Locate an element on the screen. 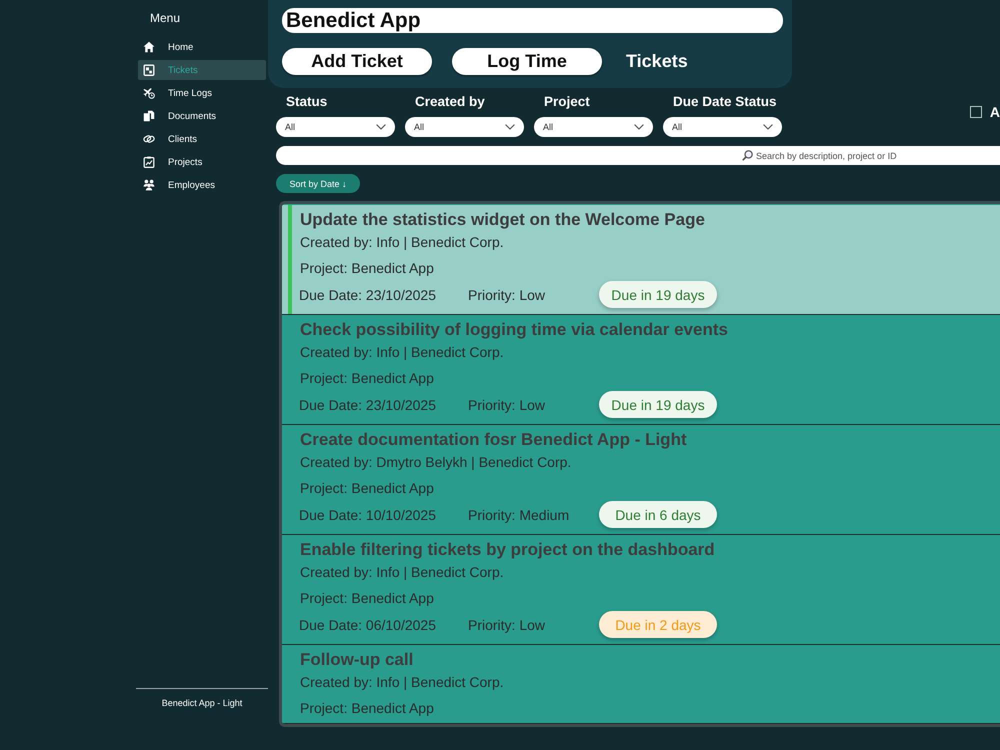 This screenshot has height=750, width=1000. checkbox-label: A is located at coordinates (995, 112).